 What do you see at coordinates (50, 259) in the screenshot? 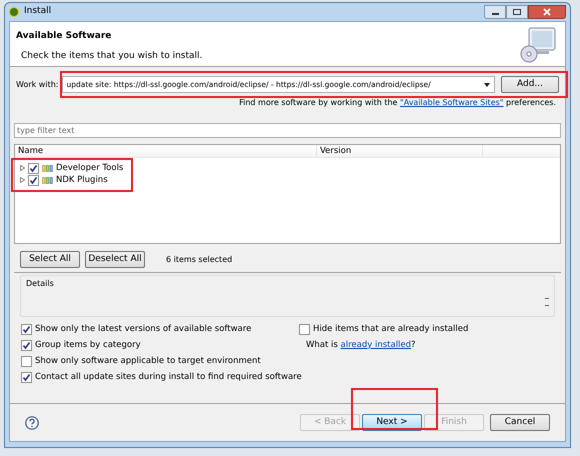
I see `dialog-button: Select All` at bounding box center [50, 259].